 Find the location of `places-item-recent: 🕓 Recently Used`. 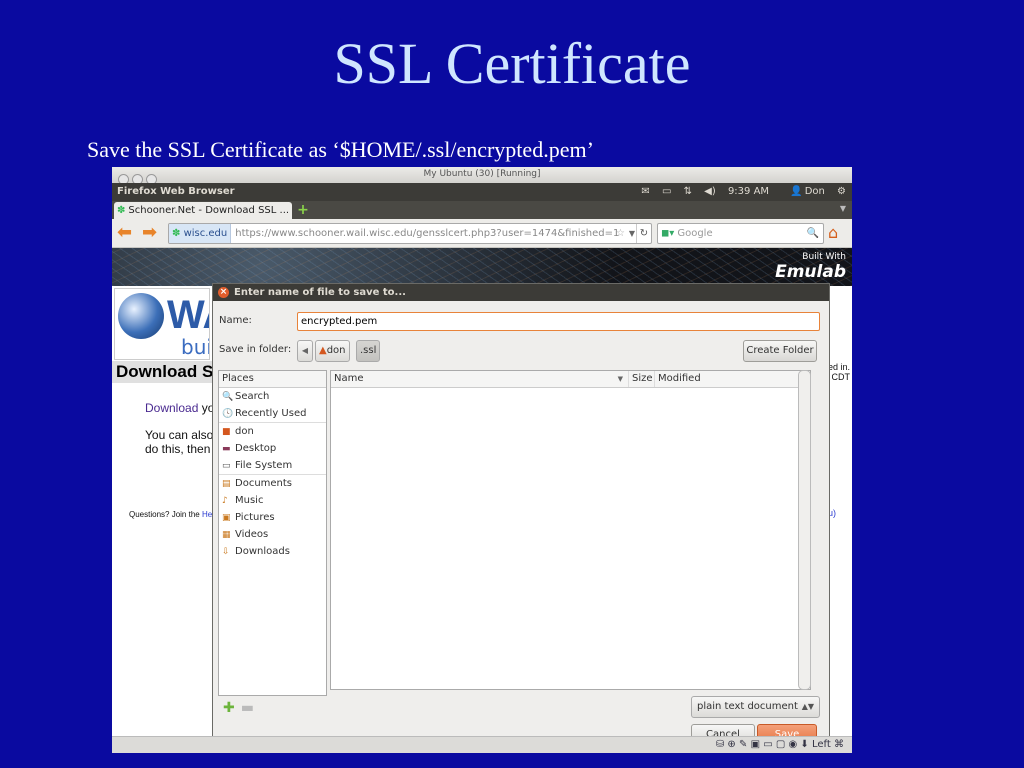

places-item-recent: 🕓 Recently Used is located at coordinates (272, 413).